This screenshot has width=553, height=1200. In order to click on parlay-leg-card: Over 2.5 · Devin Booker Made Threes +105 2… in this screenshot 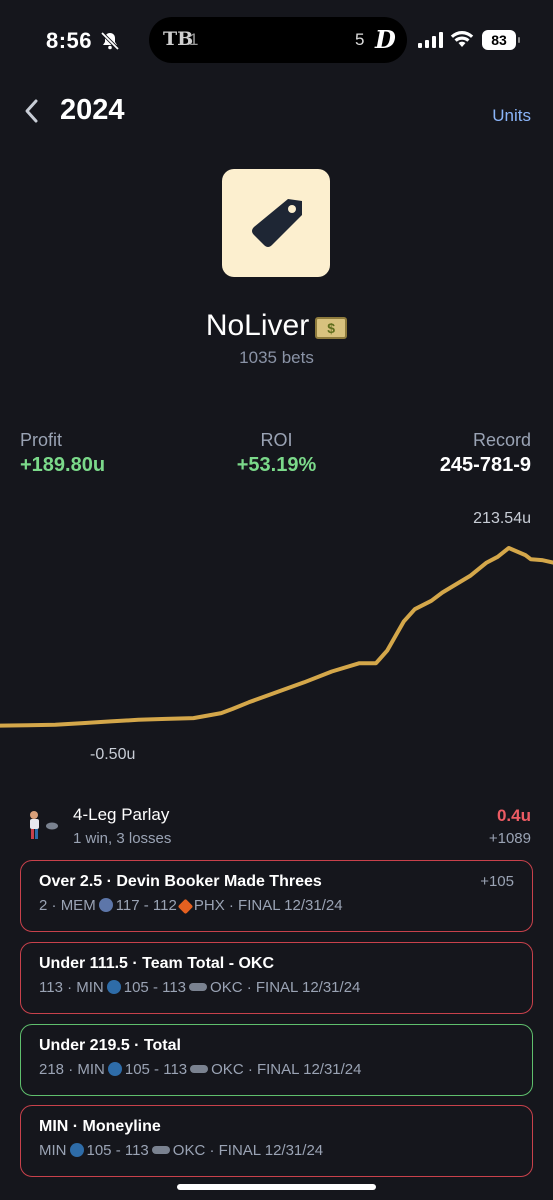, I will do `click(276, 896)`.